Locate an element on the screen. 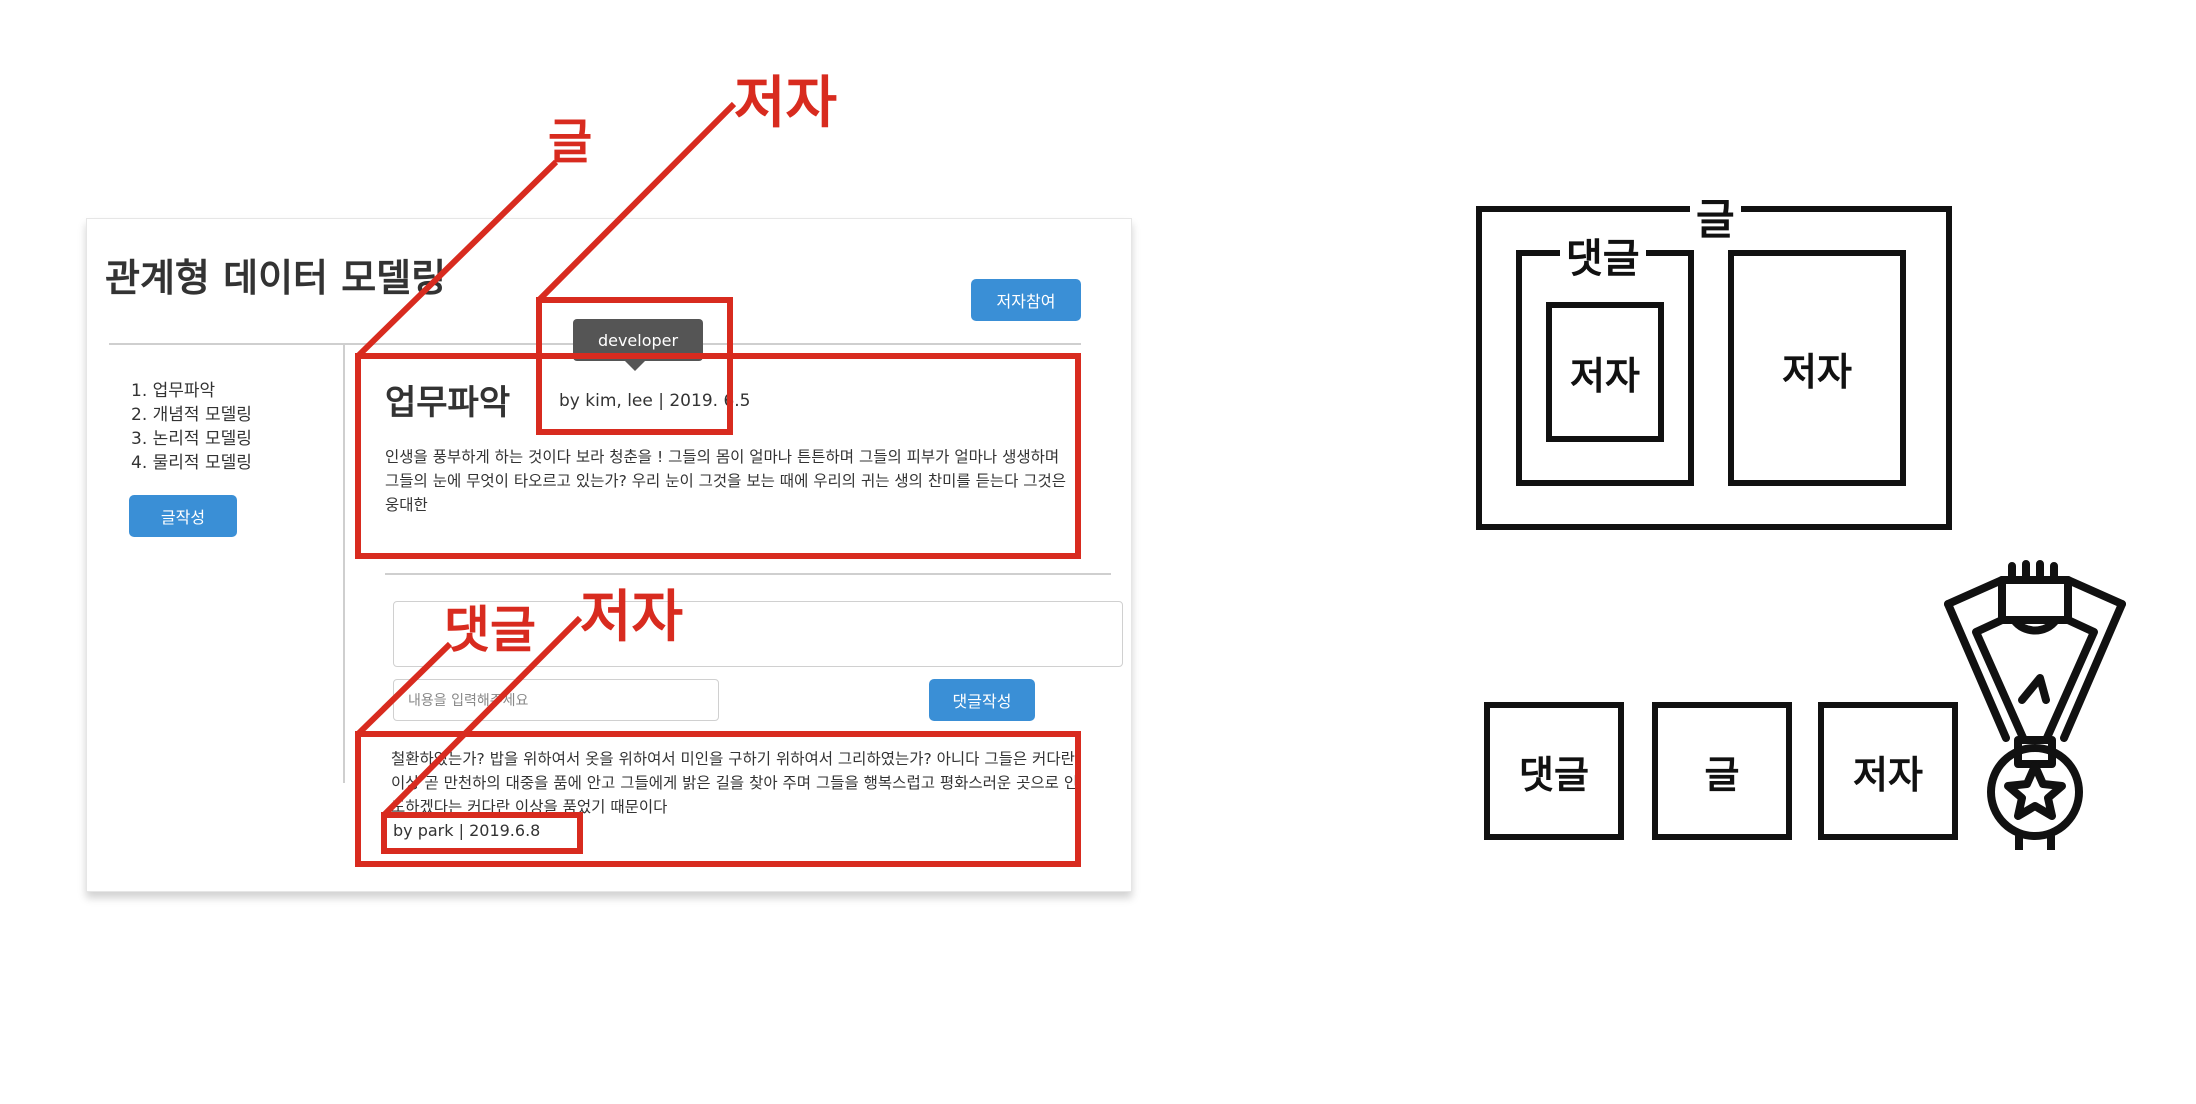 The height and width of the screenshot is (1104, 2196). author-highlight-box is located at coordinates (634, 366).